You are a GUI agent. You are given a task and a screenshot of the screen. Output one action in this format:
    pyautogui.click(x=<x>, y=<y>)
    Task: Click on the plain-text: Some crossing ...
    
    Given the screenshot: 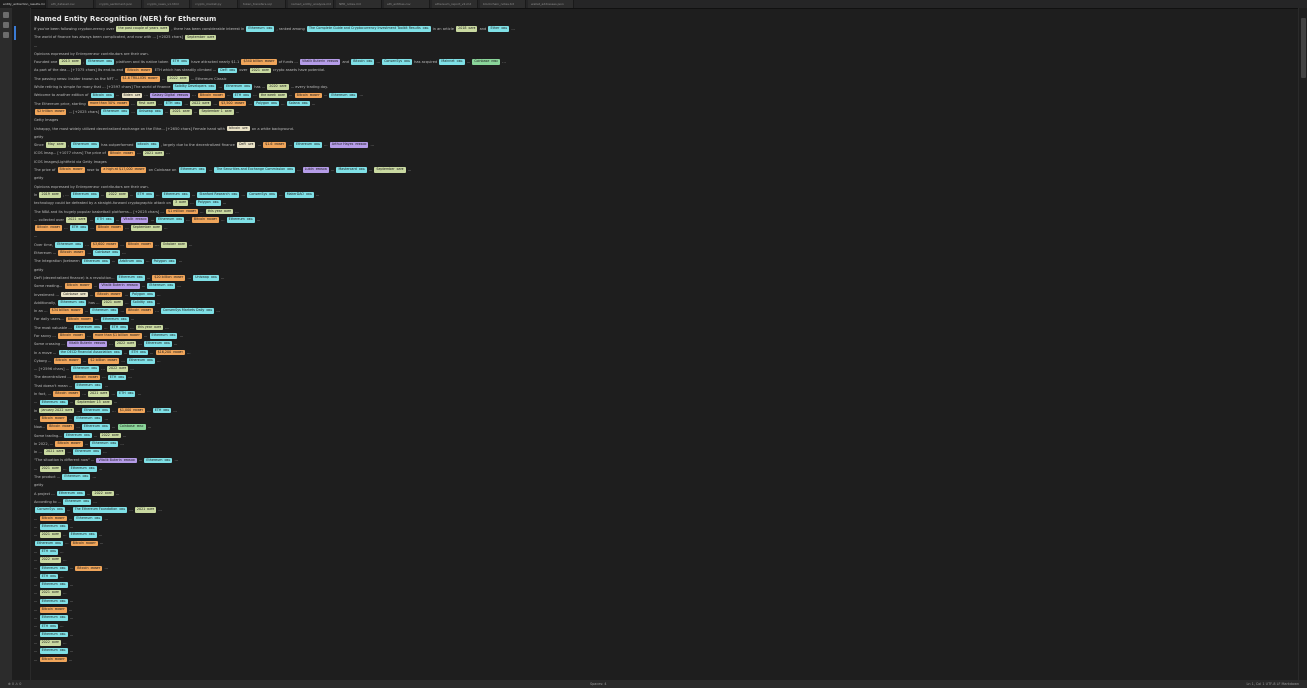 What is the action you would take?
    pyautogui.click(x=50, y=344)
    